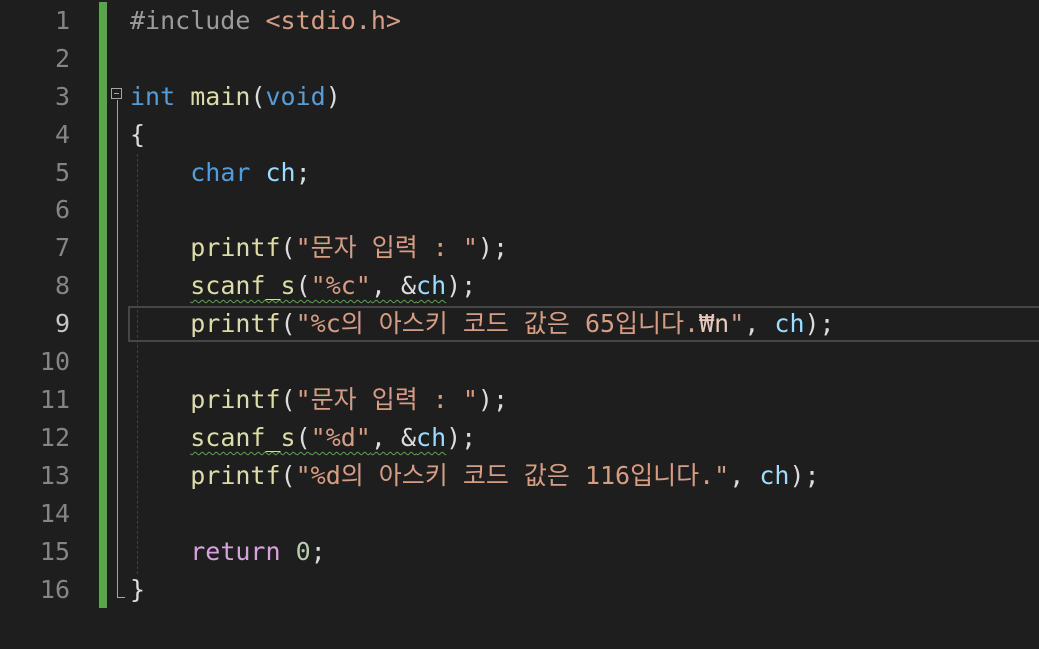  What do you see at coordinates (121, 597) in the screenshot?
I see `fold-region-end` at bounding box center [121, 597].